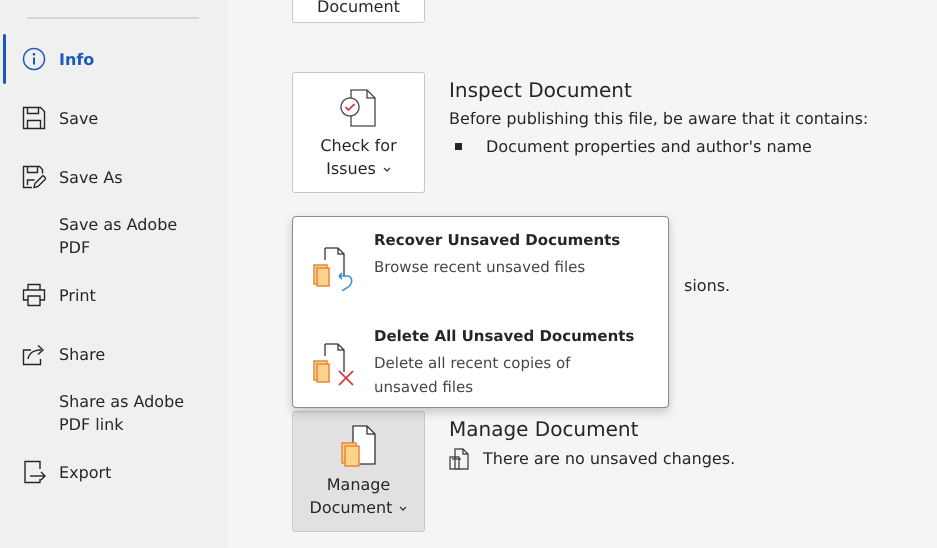 The width and height of the screenshot is (937, 548). I want to click on share-icon, so click(34, 354).